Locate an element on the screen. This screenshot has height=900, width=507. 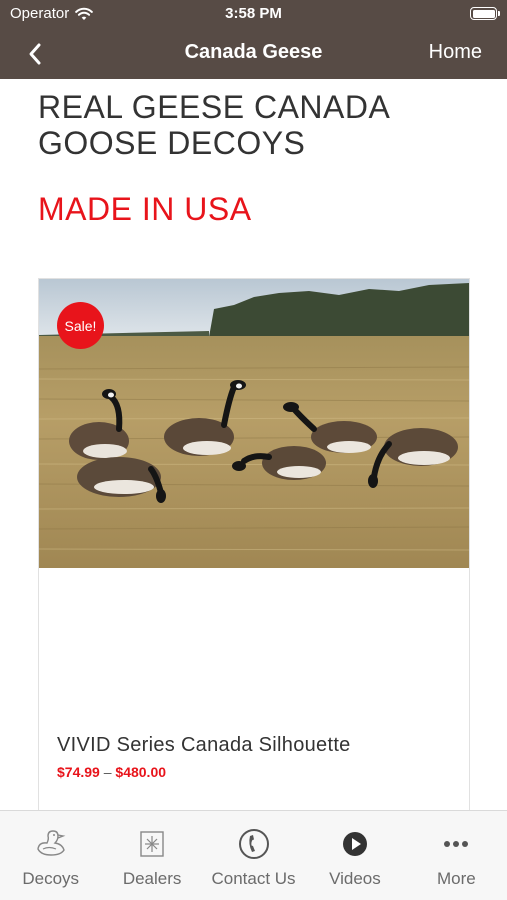
price-low: $74.99 is located at coordinates (78, 772).